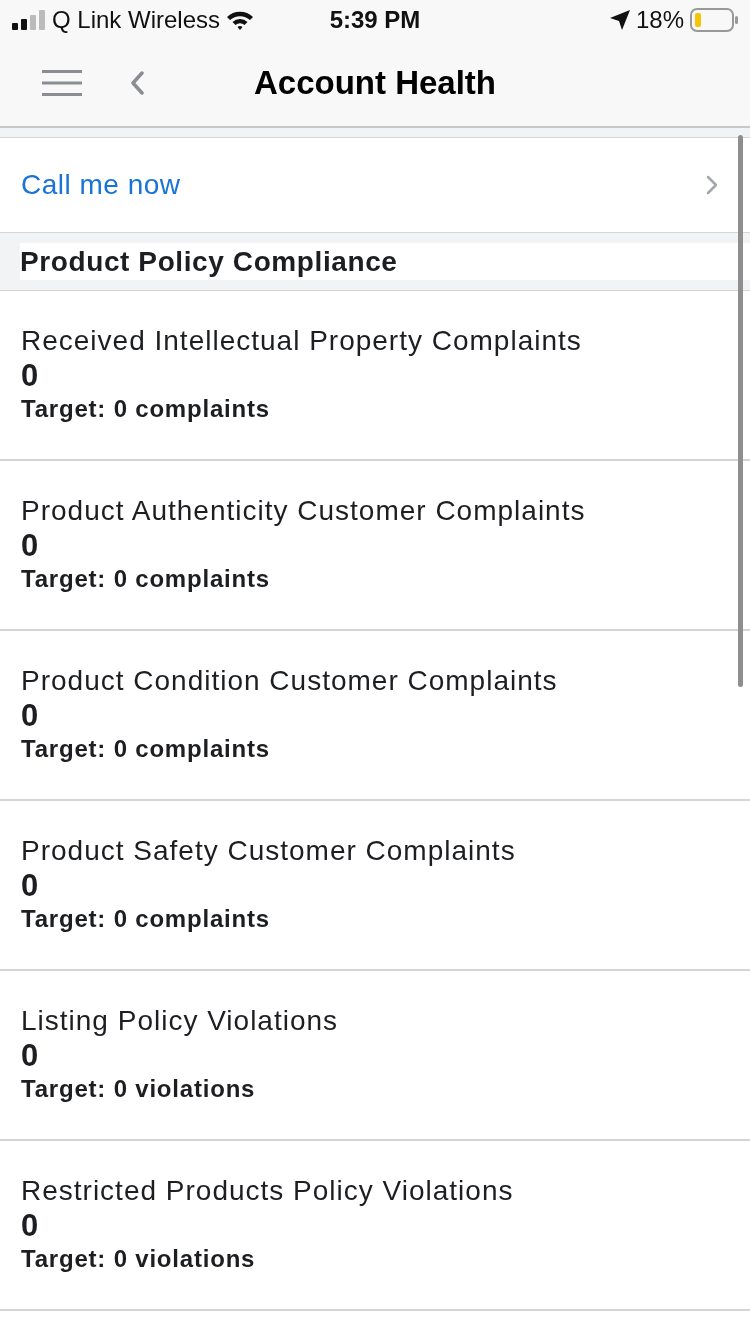  What do you see at coordinates (240, 20) in the screenshot?
I see `wifi-icon` at bounding box center [240, 20].